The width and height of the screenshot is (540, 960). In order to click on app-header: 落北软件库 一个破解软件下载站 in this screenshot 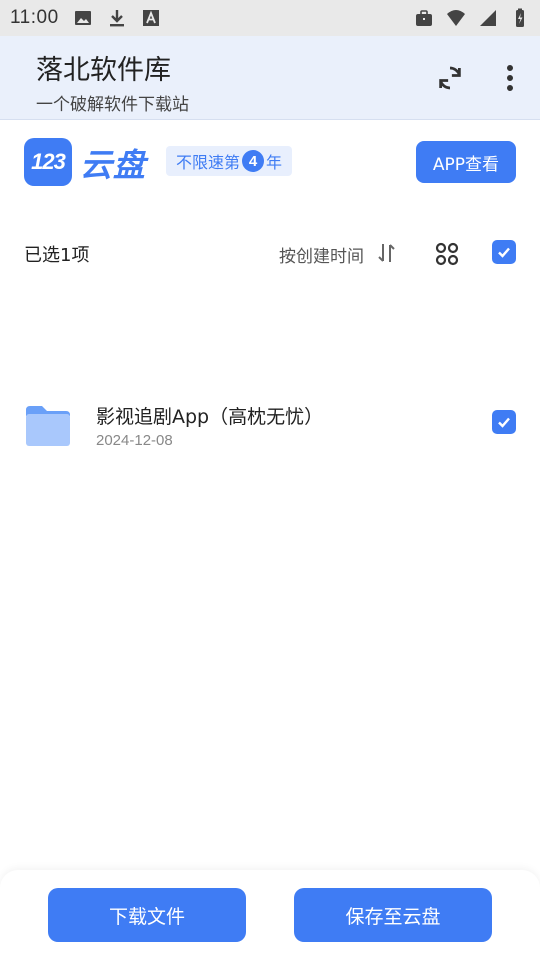, I will do `click(270, 78)`.